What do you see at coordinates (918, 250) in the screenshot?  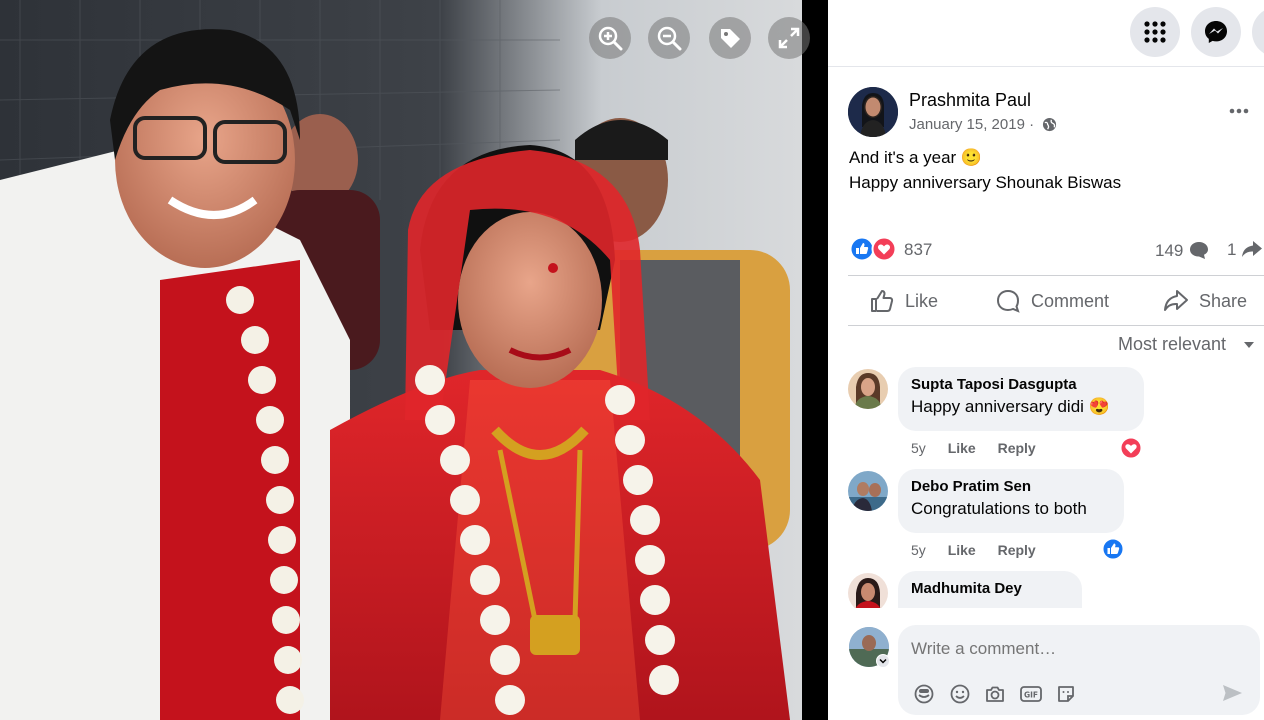 I see `reaction-count: 837` at bounding box center [918, 250].